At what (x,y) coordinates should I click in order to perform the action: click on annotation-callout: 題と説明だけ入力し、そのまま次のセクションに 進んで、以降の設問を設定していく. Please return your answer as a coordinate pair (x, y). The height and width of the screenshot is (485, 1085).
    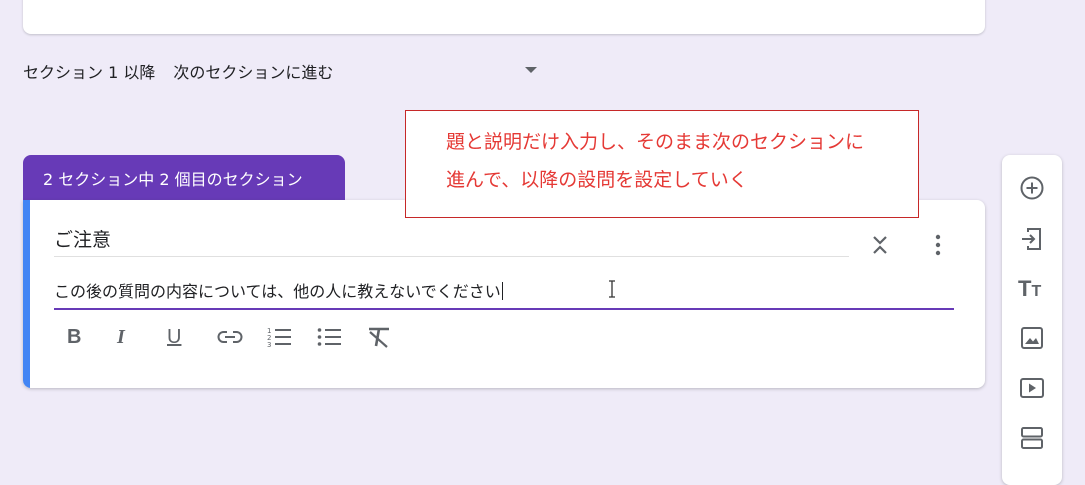
    Looking at the image, I should click on (662, 164).